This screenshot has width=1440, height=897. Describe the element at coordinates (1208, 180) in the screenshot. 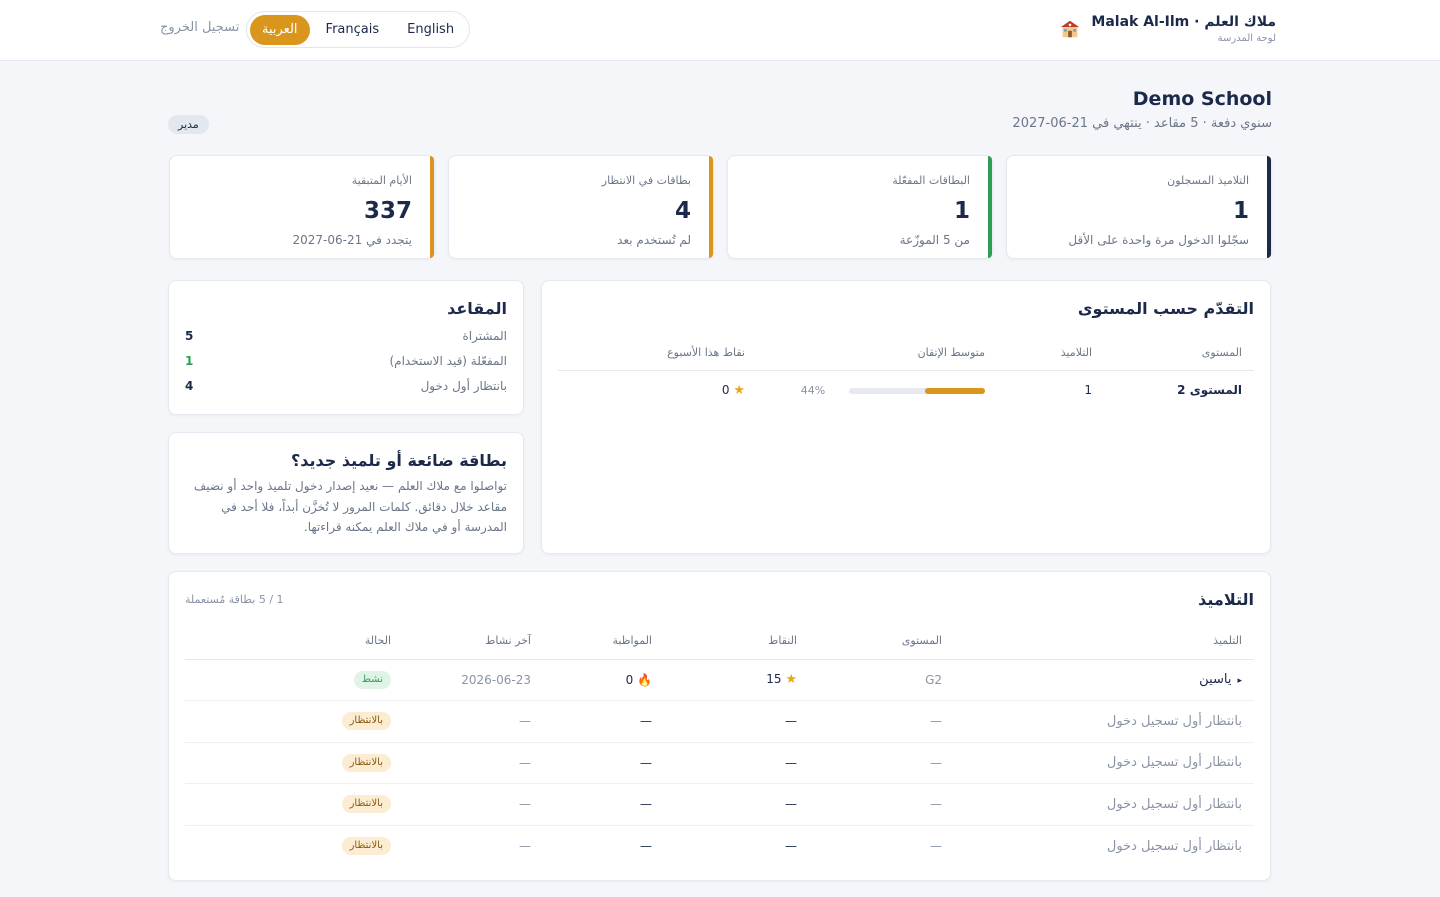

I see `stat-label: التلاميذ المسجلون` at that location.